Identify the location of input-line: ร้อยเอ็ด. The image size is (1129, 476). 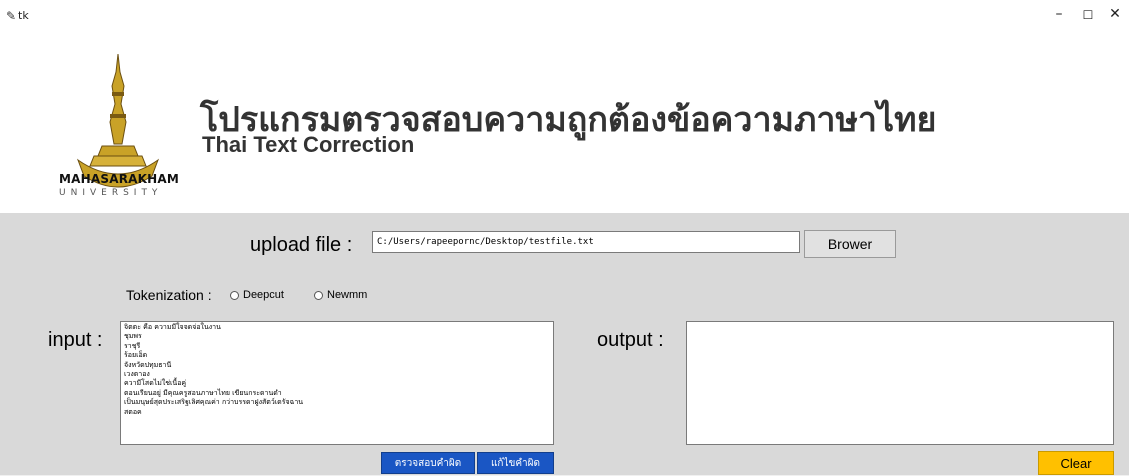
(136, 355).